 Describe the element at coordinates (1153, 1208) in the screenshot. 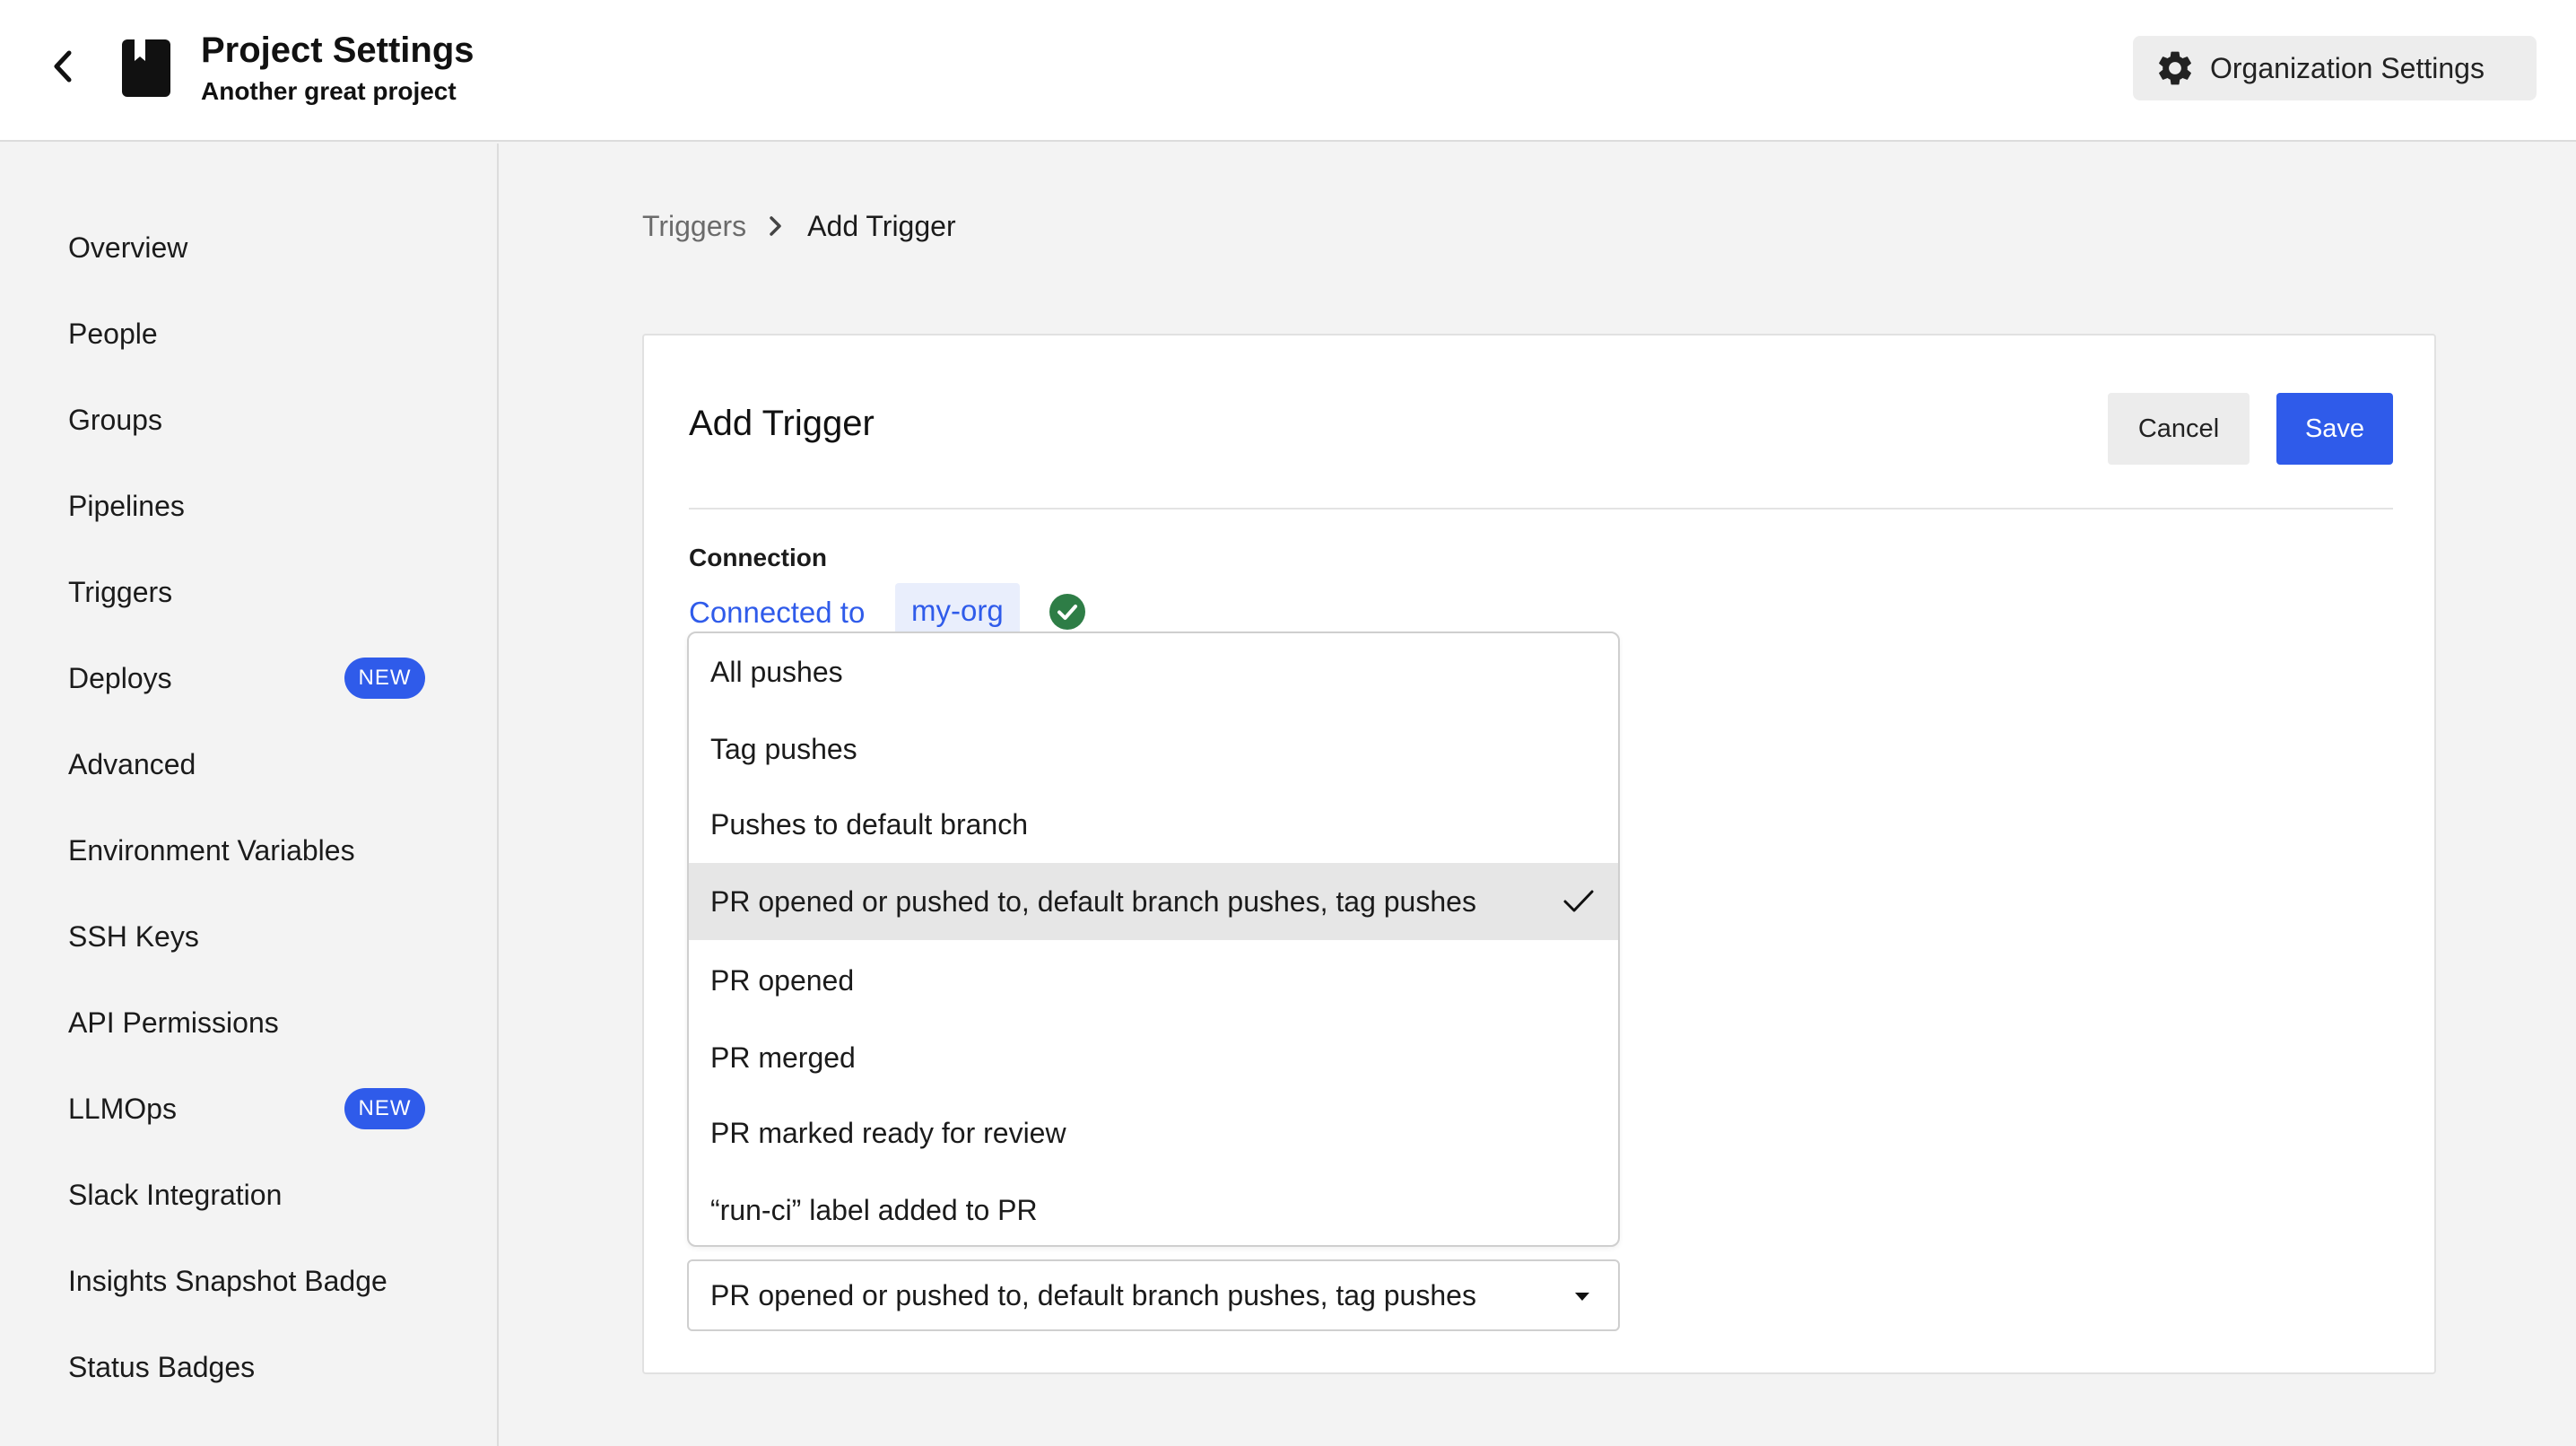

I see `option-run-ci-label: “run-ci” label added to PR` at that location.